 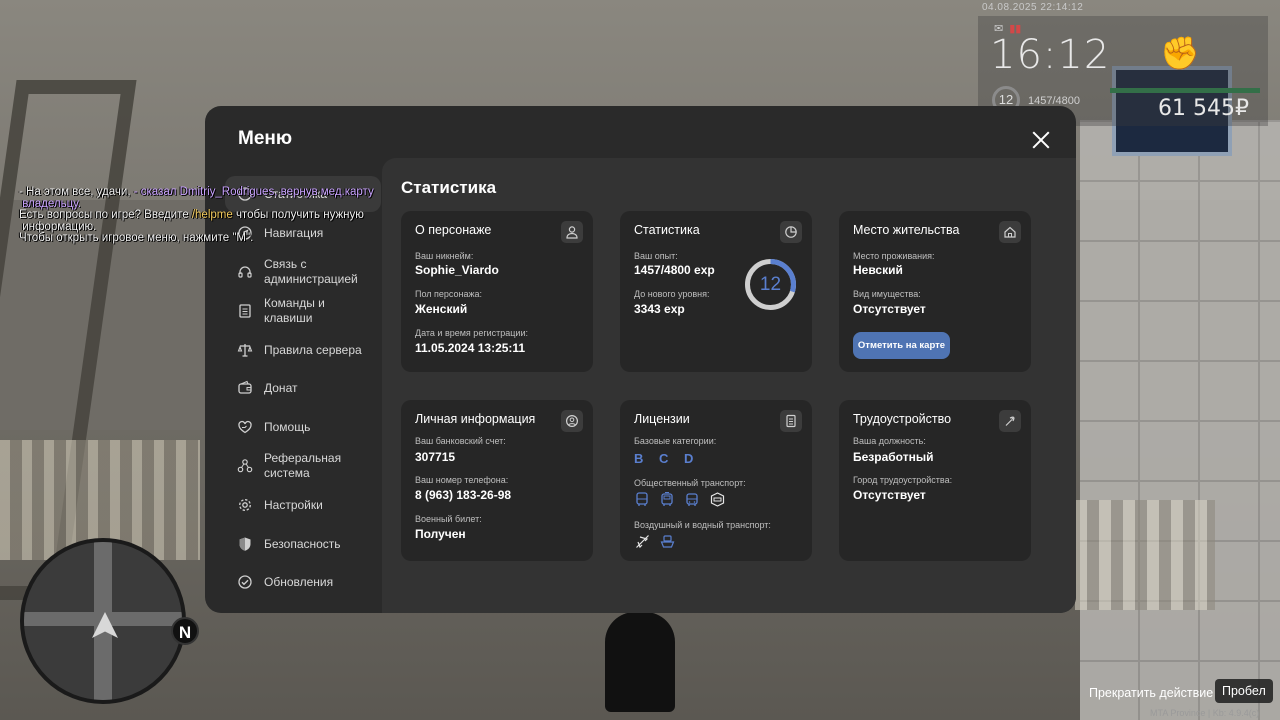 What do you see at coordinates (889, 495) in the screenshot?
I see `work-city-value: Отсутствует` at bounding box center [889, 495].